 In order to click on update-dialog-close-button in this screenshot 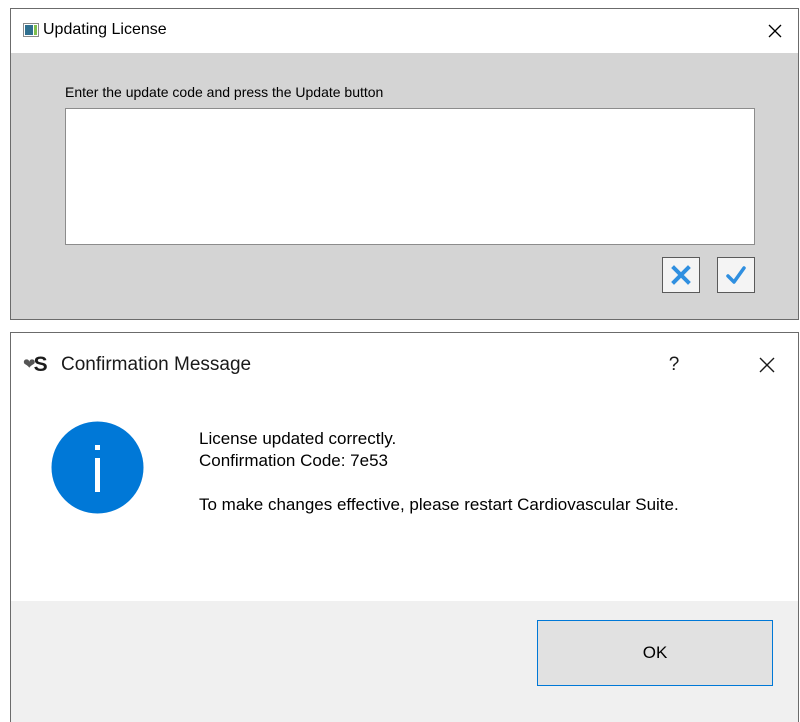, I will do `click(775, 31)`.